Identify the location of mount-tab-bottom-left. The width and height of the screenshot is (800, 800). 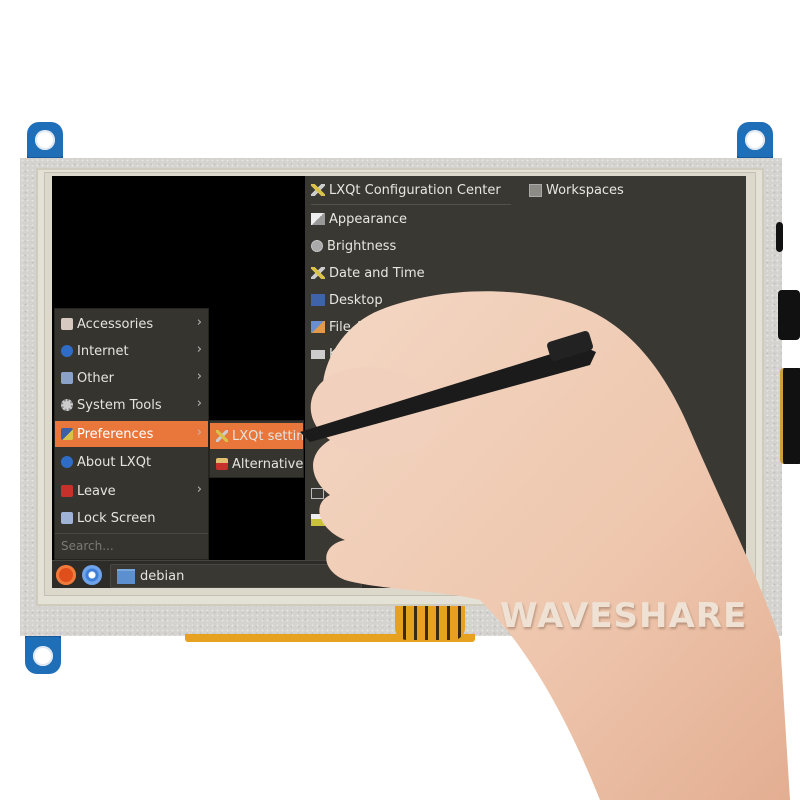
(43, 654).